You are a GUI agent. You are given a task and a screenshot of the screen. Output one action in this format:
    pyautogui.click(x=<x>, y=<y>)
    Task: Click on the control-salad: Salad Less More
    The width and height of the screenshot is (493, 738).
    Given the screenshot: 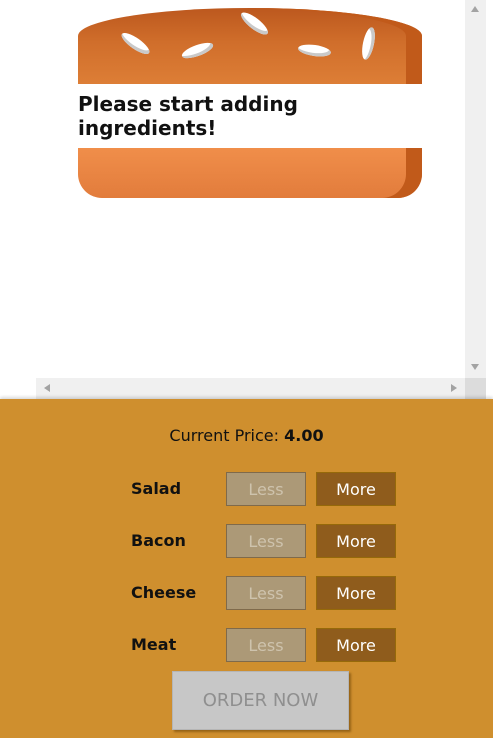 What is the action you would take?
    pyautogui.click(x=263, y=489)
    